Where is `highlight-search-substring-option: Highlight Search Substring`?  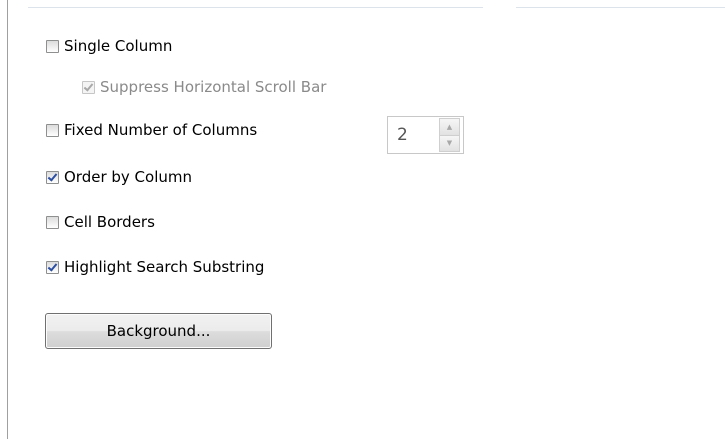 highlight-search-substring-option: Highlight Search Substring is located at coordinates (155, 267).